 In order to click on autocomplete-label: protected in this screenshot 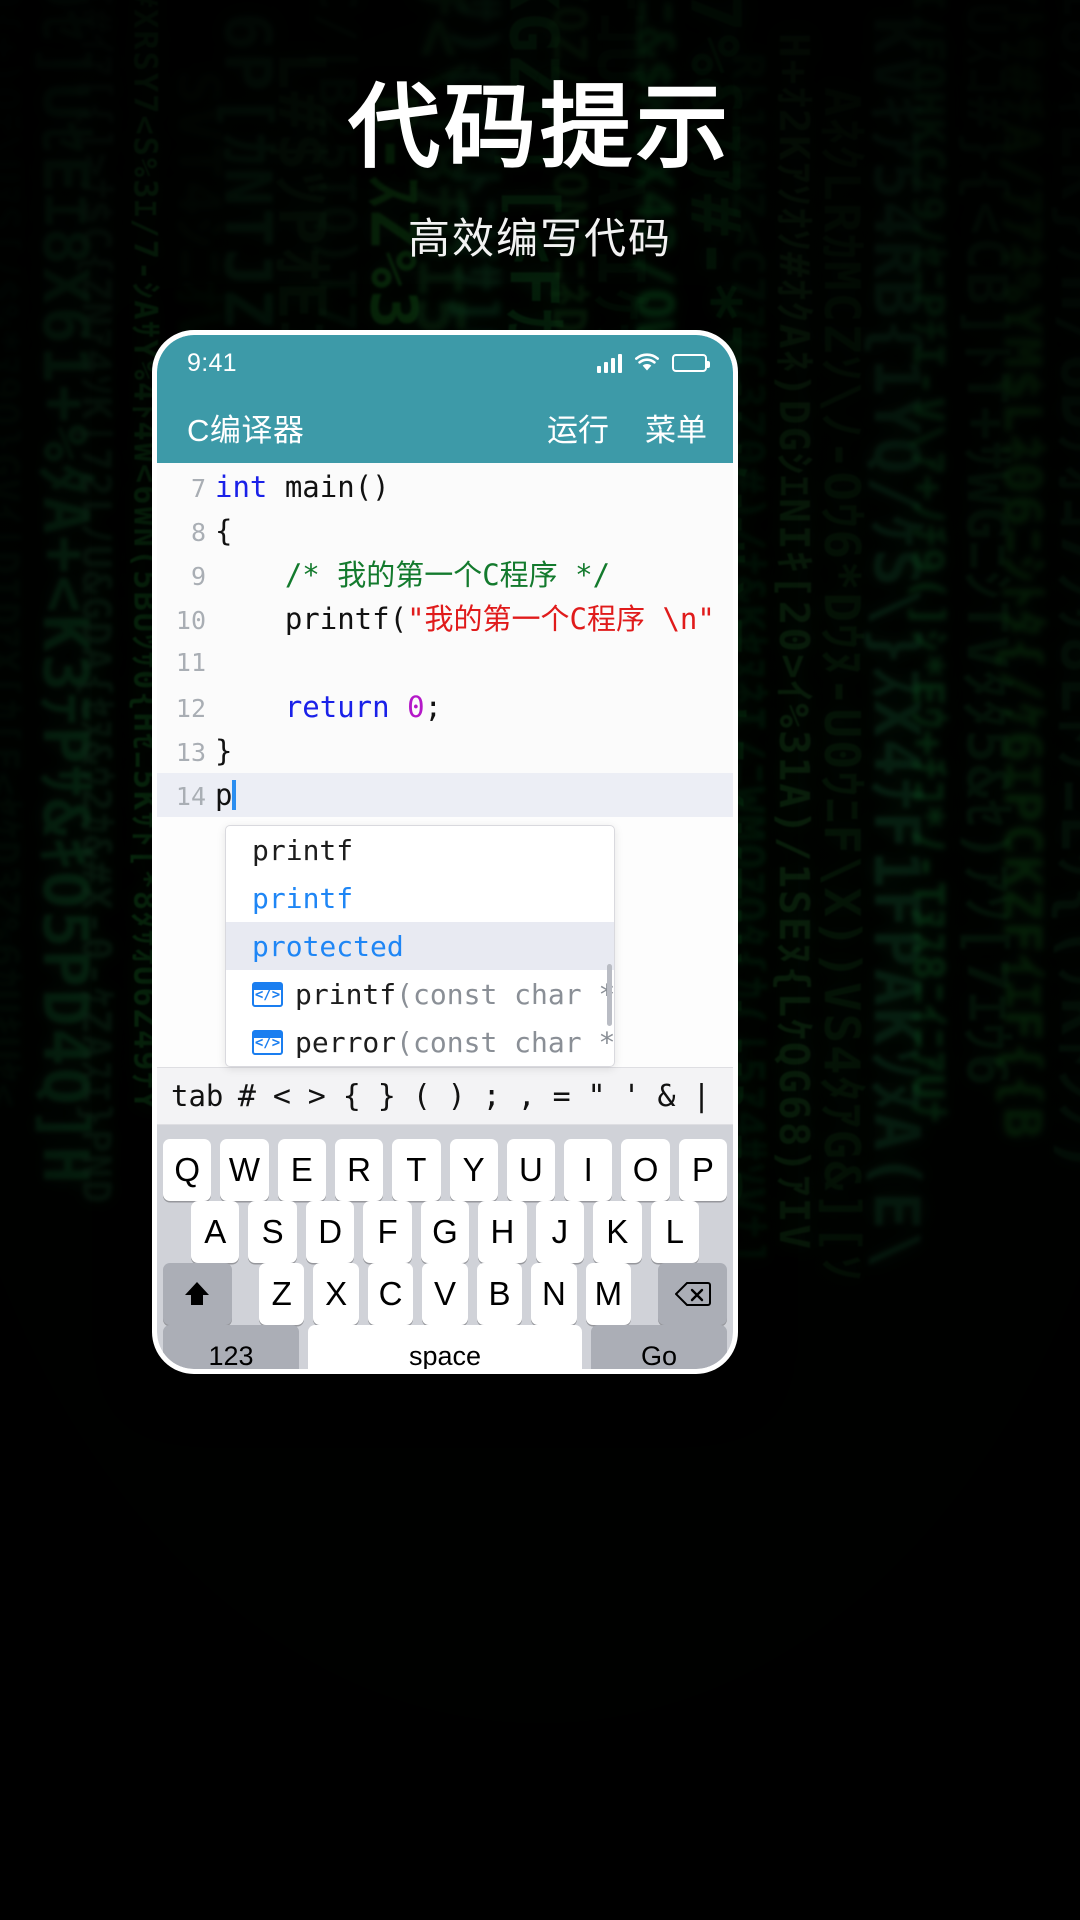, I will do `click(328, 946)`.